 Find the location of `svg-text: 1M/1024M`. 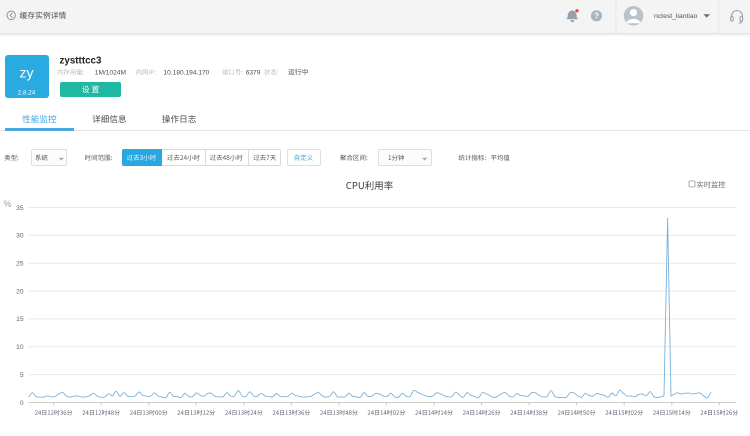

svg-text: 1M/1024M is located at coordinates (110, 72).